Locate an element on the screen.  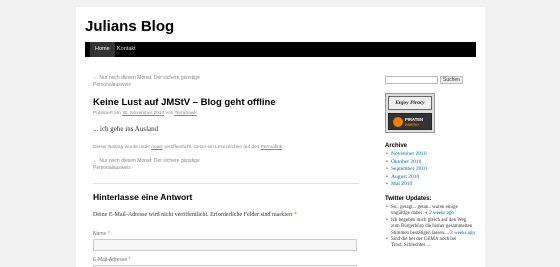
list-item: Mai 2010 is located at coordinates (406, 185).